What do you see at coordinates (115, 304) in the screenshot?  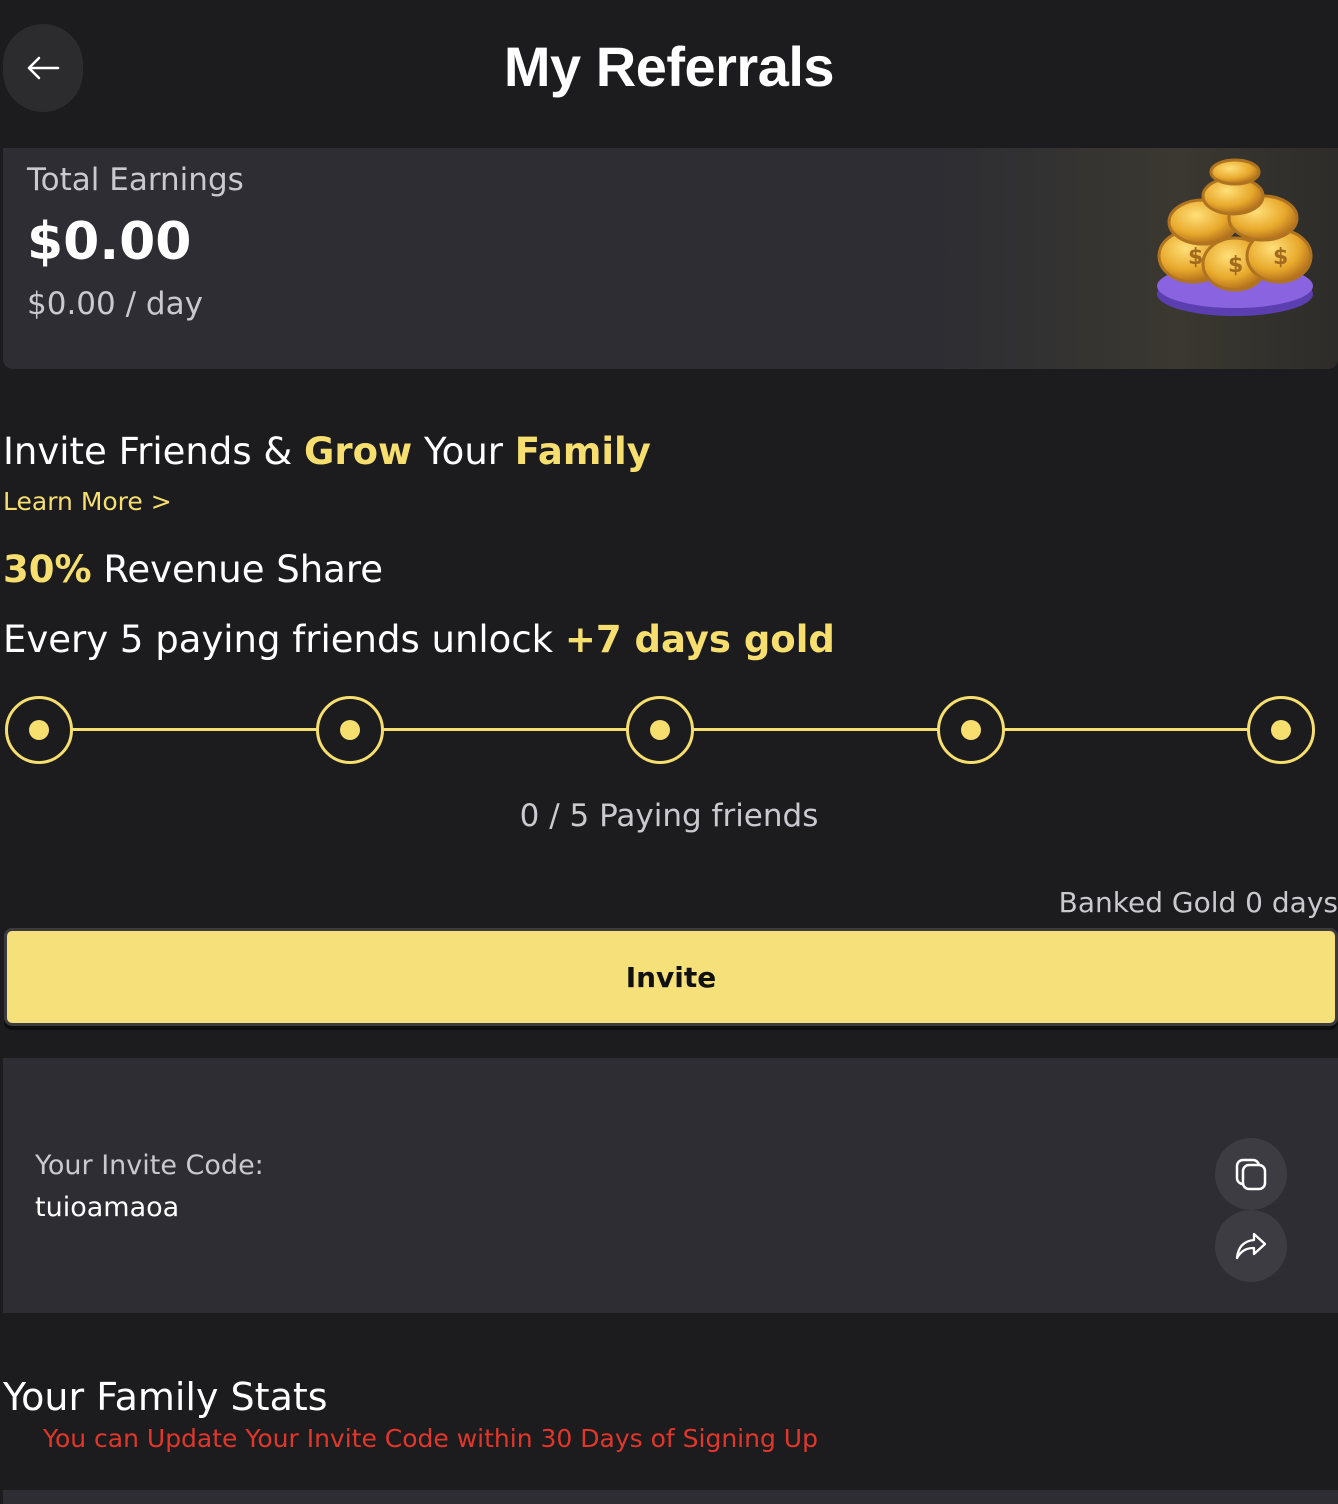 I see `earnings-per-day: $0.00 / day` at bounding box center [115, 304].